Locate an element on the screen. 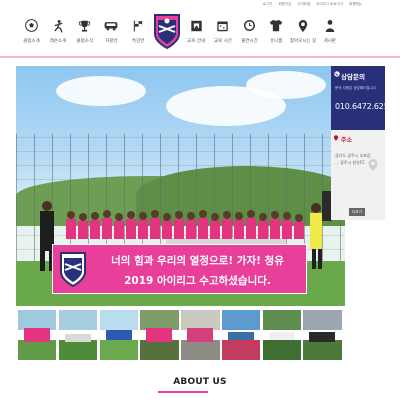 Image resolution: width=400 pixels, height=400 pixels. nav-label: 유니폼 is located at coordinates (276, 41).